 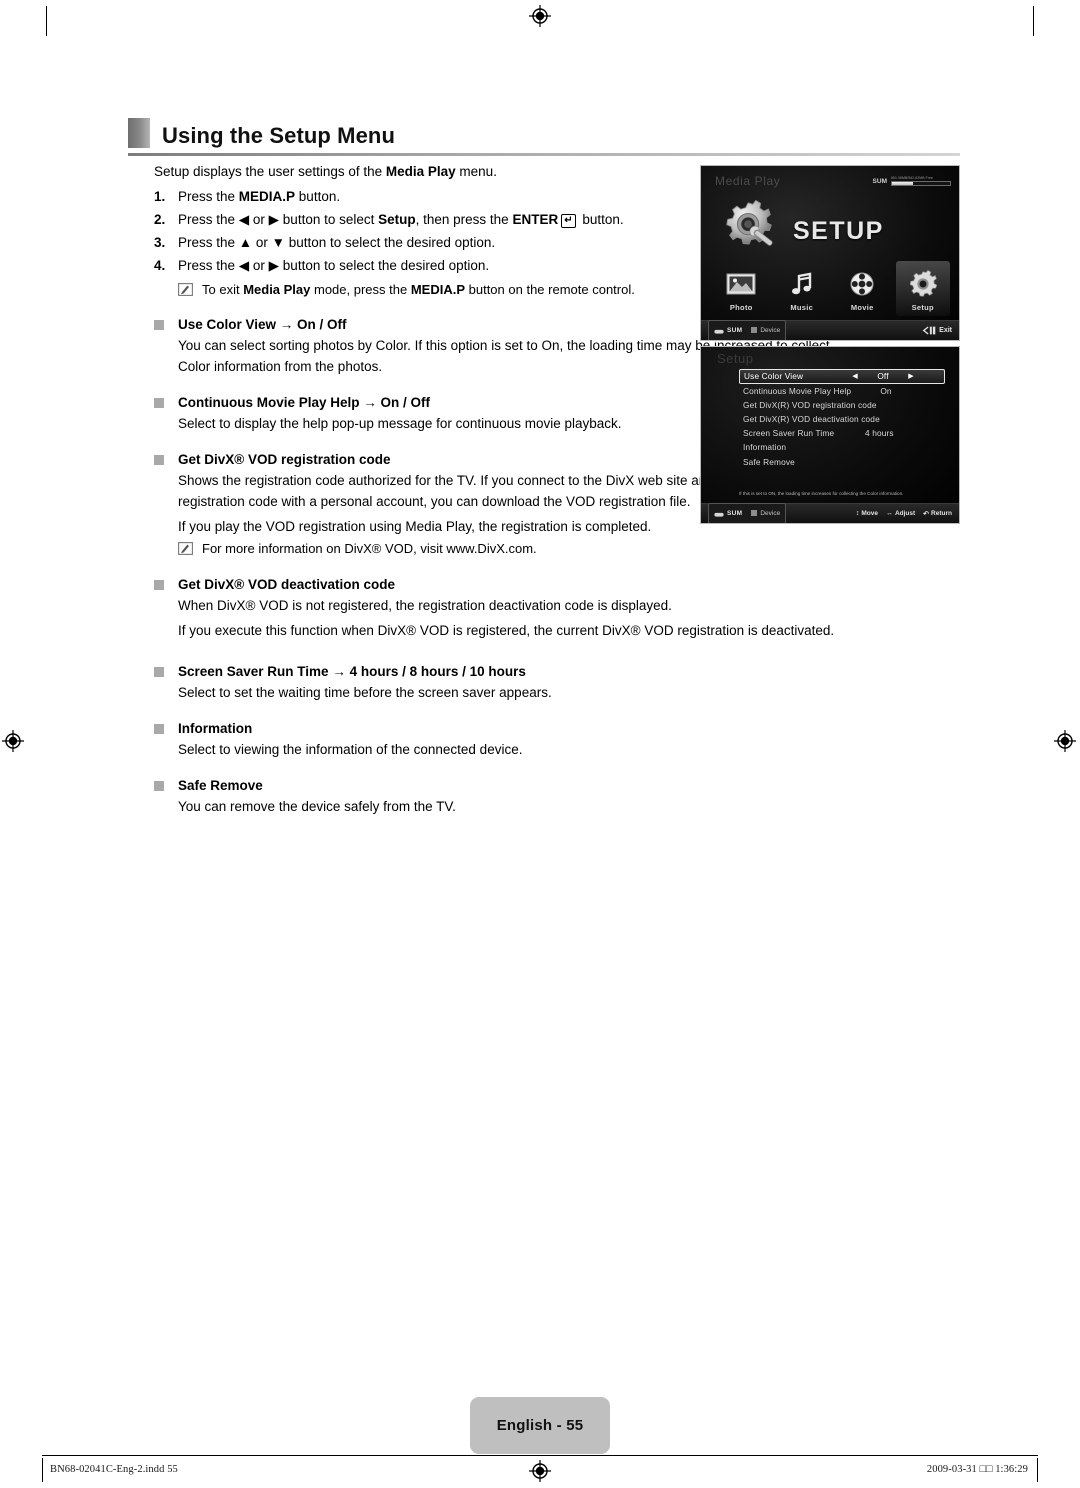 I want to click on setup-row-divx-registration-code: Get DivX(R) VOD registration code, so click(x=842, y=405).